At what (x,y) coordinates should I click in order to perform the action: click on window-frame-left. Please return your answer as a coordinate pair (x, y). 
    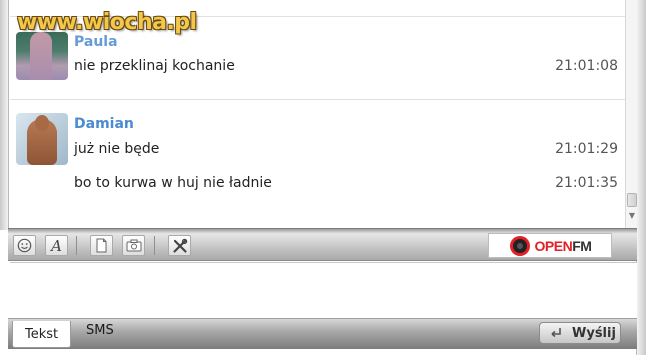
    Looking at the image, I should click on (4, 115).